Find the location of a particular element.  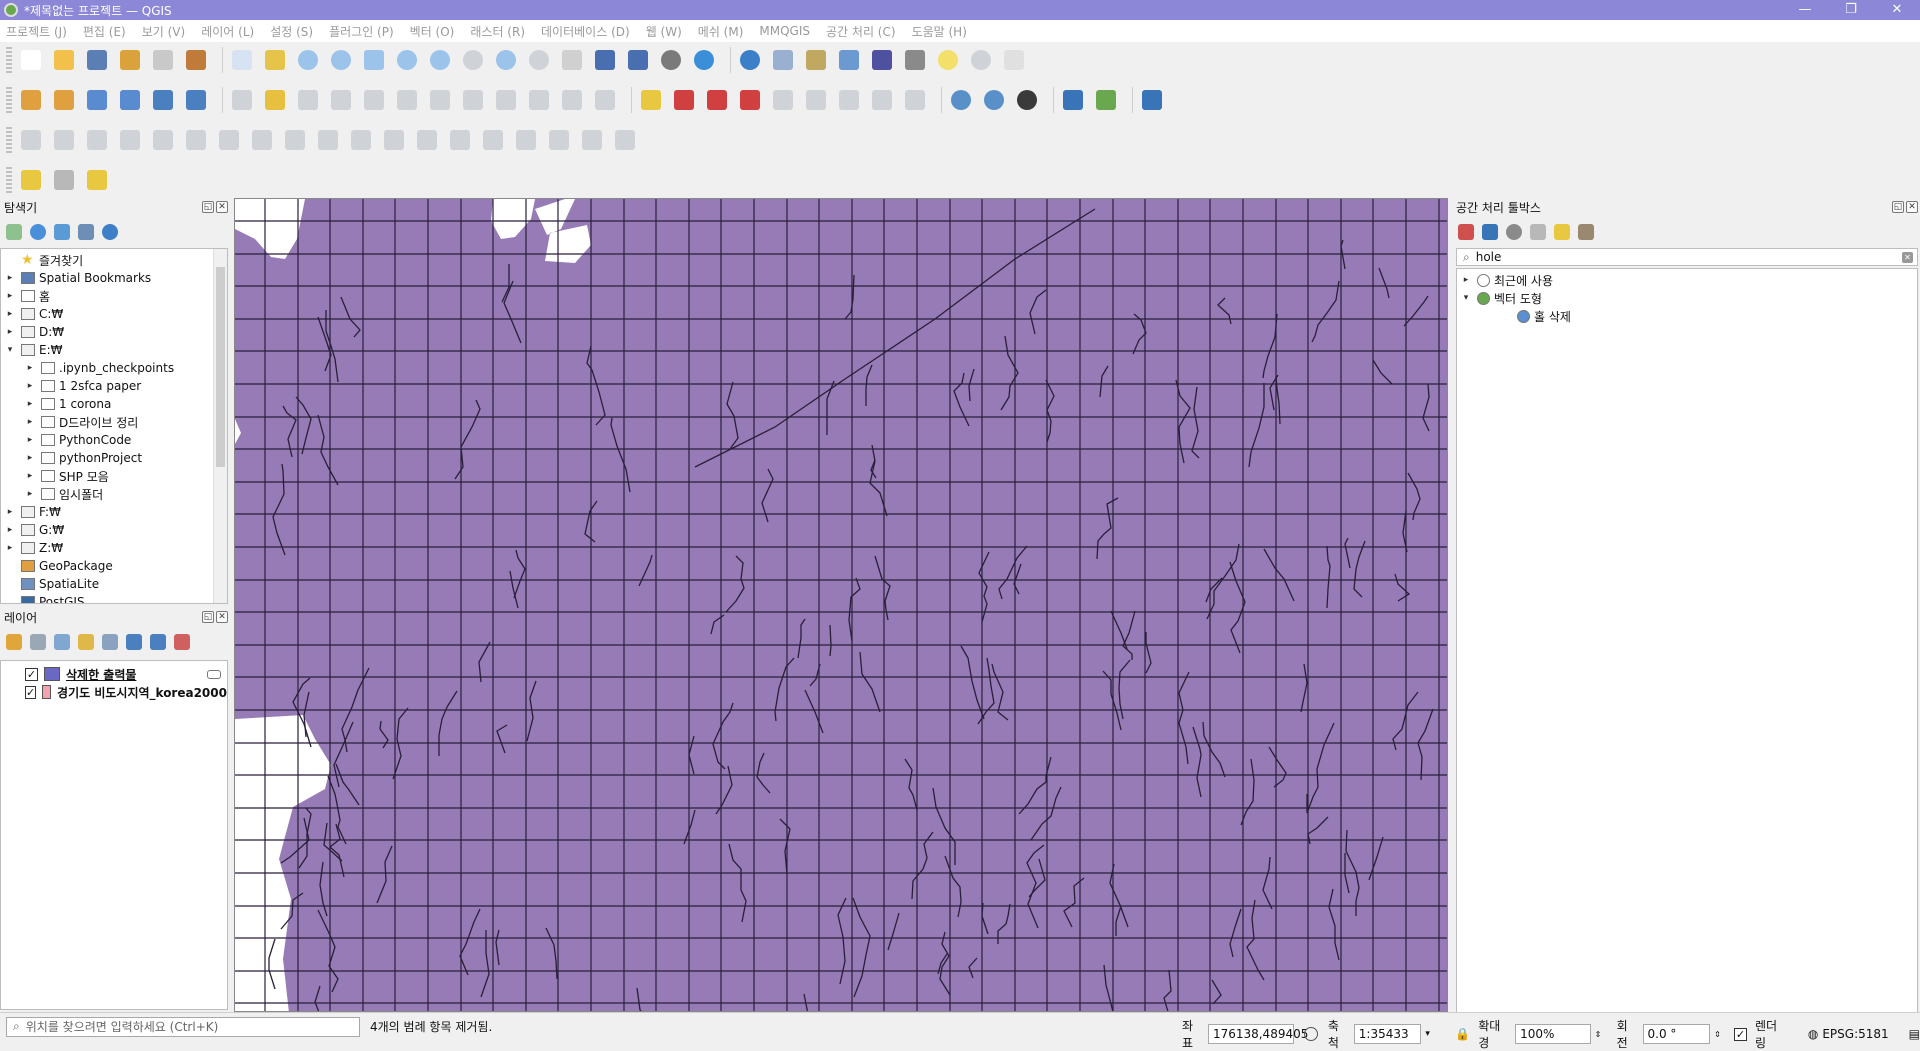

identify-button is located at coordinates (750, 60).